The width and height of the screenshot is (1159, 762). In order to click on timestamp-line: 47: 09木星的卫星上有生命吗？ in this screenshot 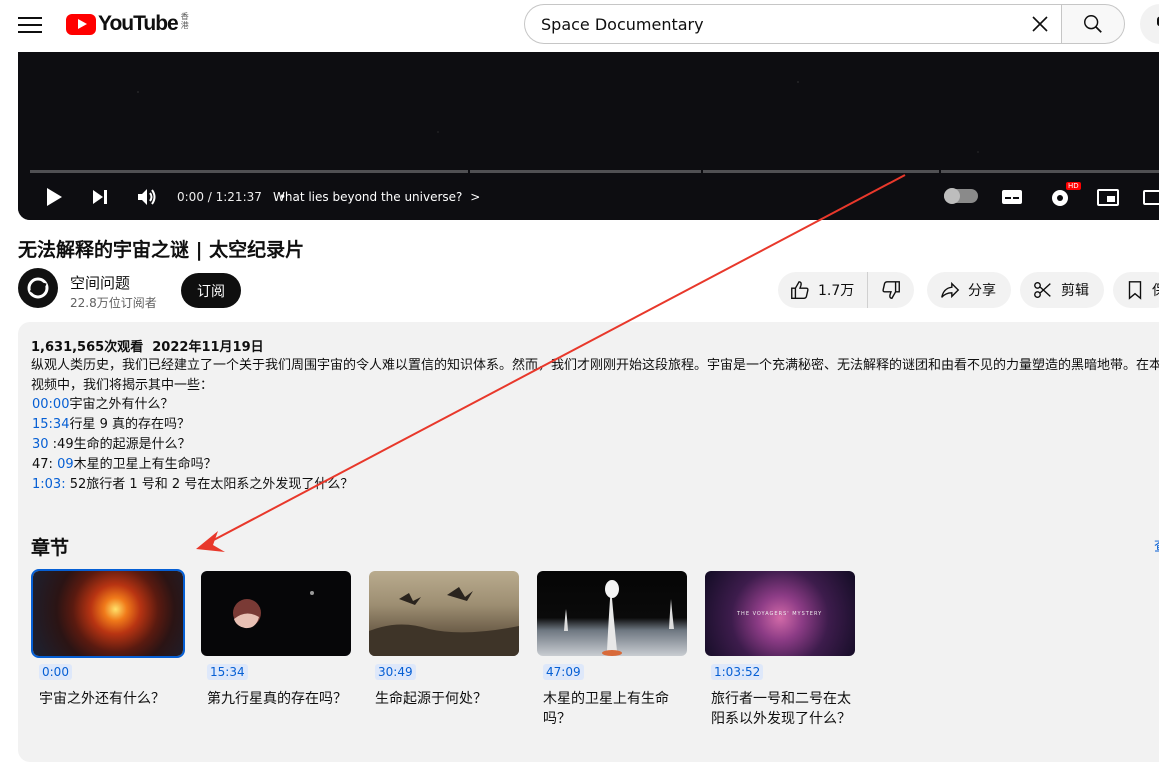, I will do `click(124, 465)`.